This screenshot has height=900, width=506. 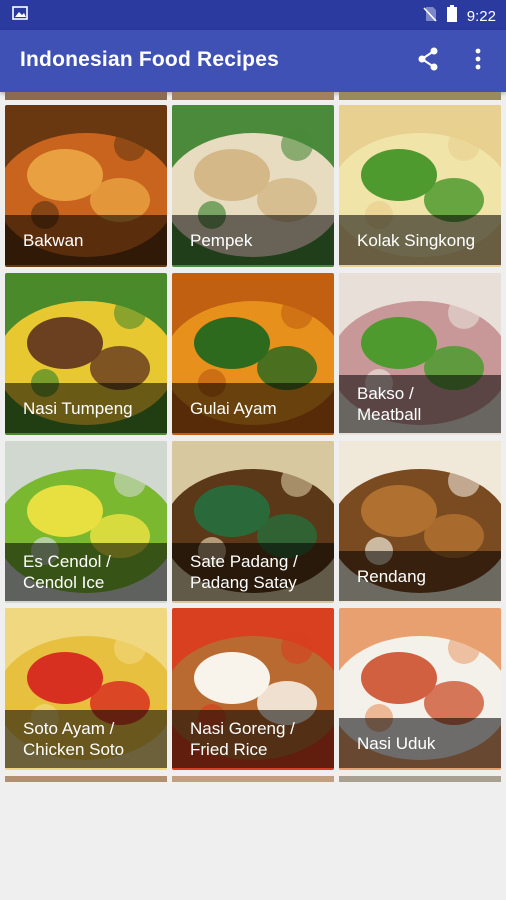 I want to click on recipe-tile: Kolak Singkong, so click(x=420, y=186).